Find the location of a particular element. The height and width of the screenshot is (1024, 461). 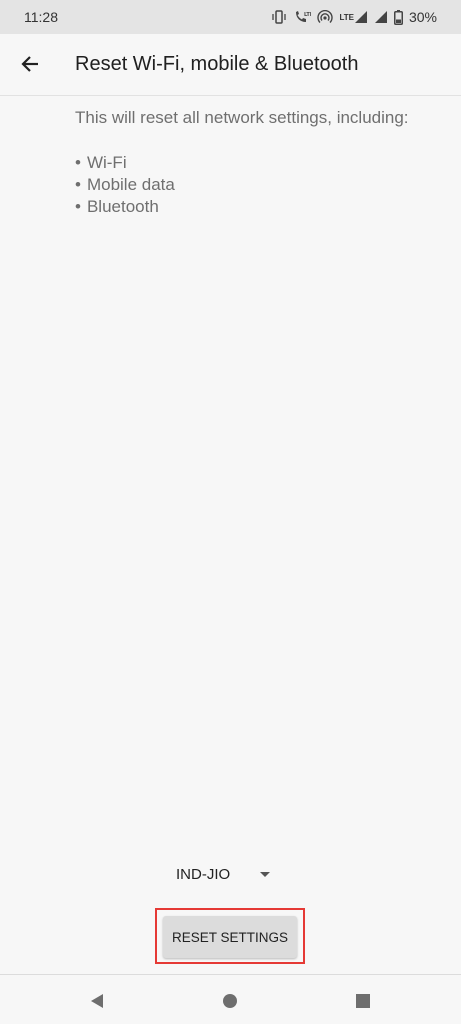

status-icons: LTE LTE is located at coordinates (354, 17).